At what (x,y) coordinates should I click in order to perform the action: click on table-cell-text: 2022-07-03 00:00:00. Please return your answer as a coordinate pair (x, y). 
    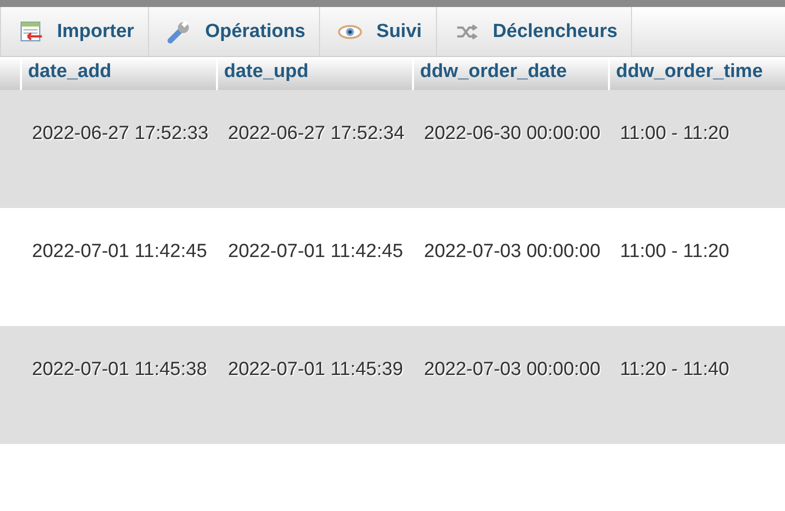
    Looking at the image, I should click on (512, 252).